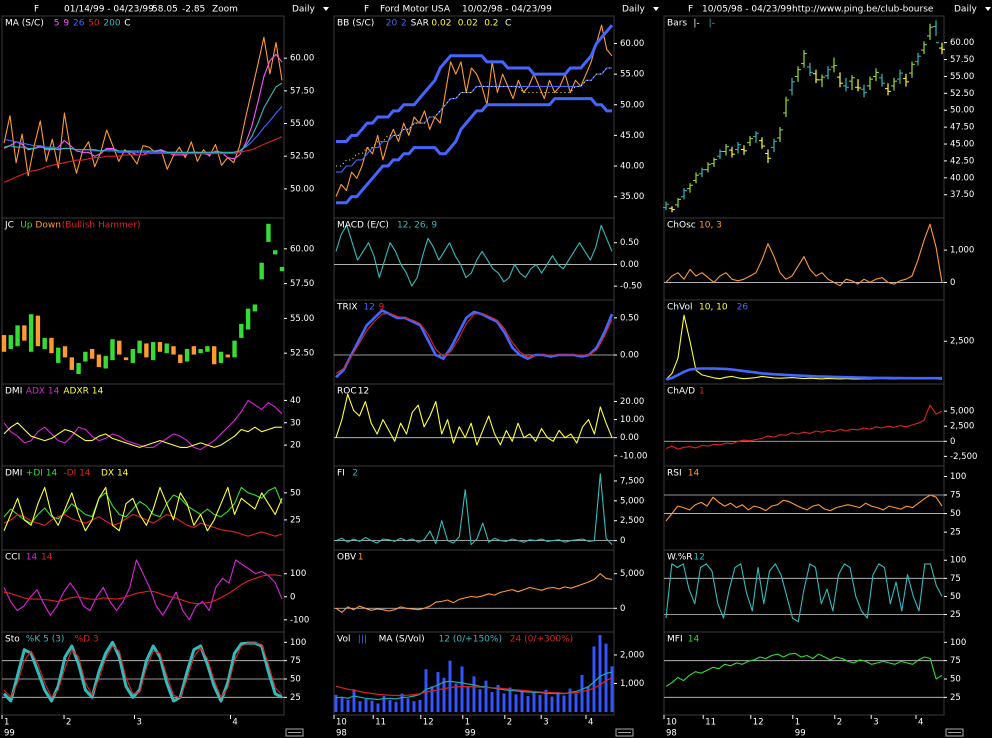 This screenshot has height=738, width=992. What do you see at coordinates (111, 24) in the screenshot?
I see `legend-ma-5: 200` at bounding box center [111, 24].